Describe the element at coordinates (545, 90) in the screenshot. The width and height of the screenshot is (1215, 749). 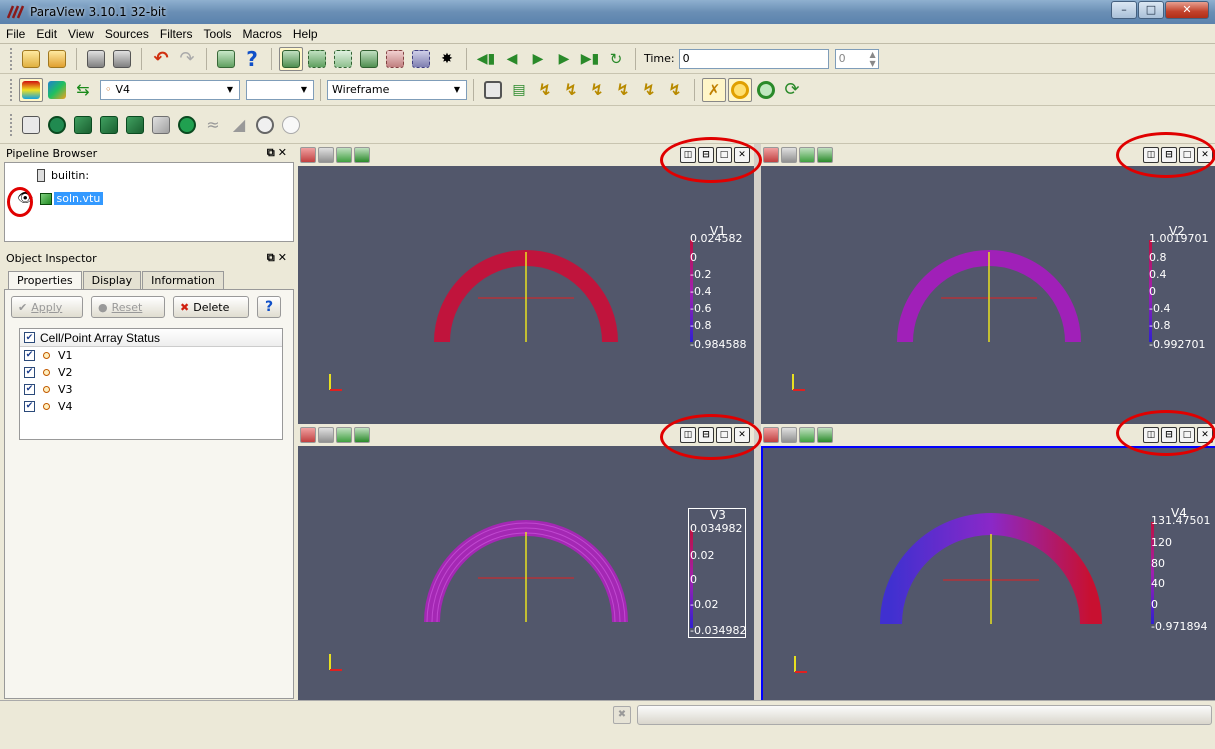
I see `view-plus-x-button: ↯` at that location.